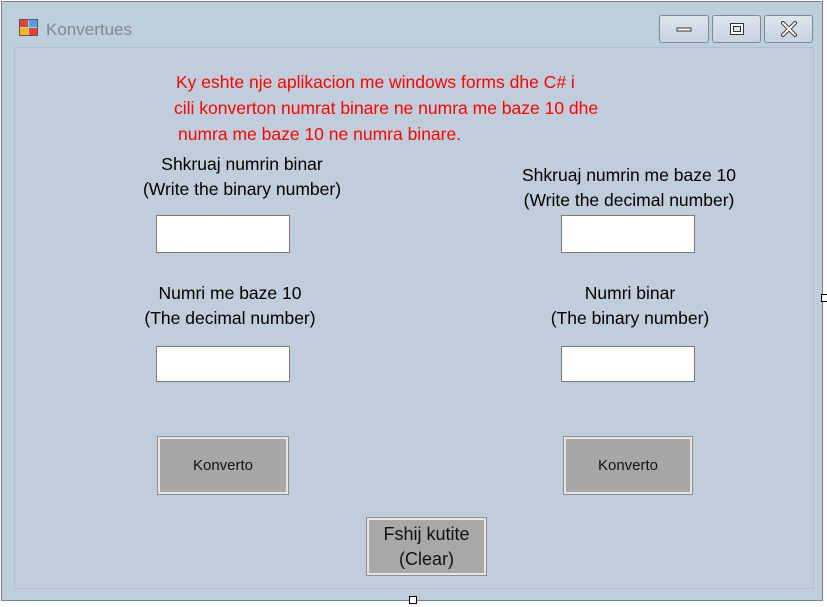  I want to click on decimal-output-label-line-1: Numri me baze 10, so click(230, 293).